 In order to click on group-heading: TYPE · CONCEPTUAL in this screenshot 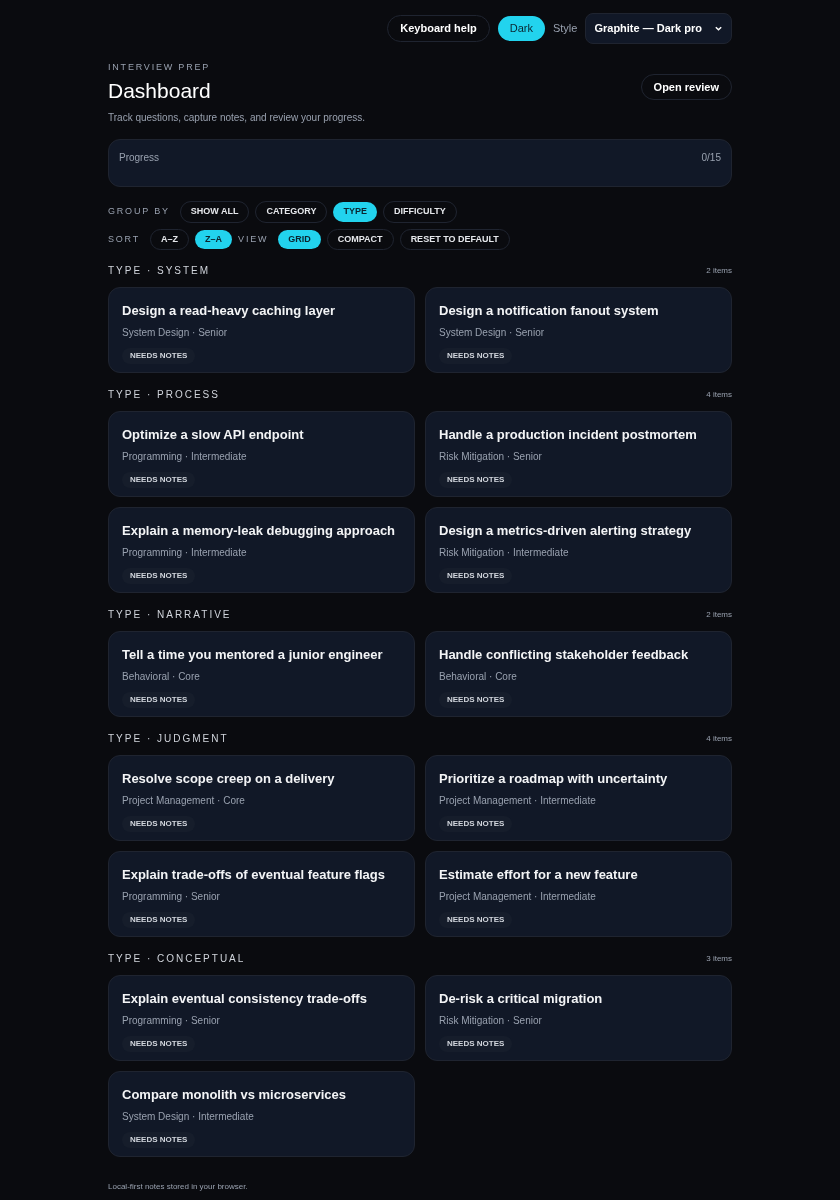, I will do `click(177, 959)`.